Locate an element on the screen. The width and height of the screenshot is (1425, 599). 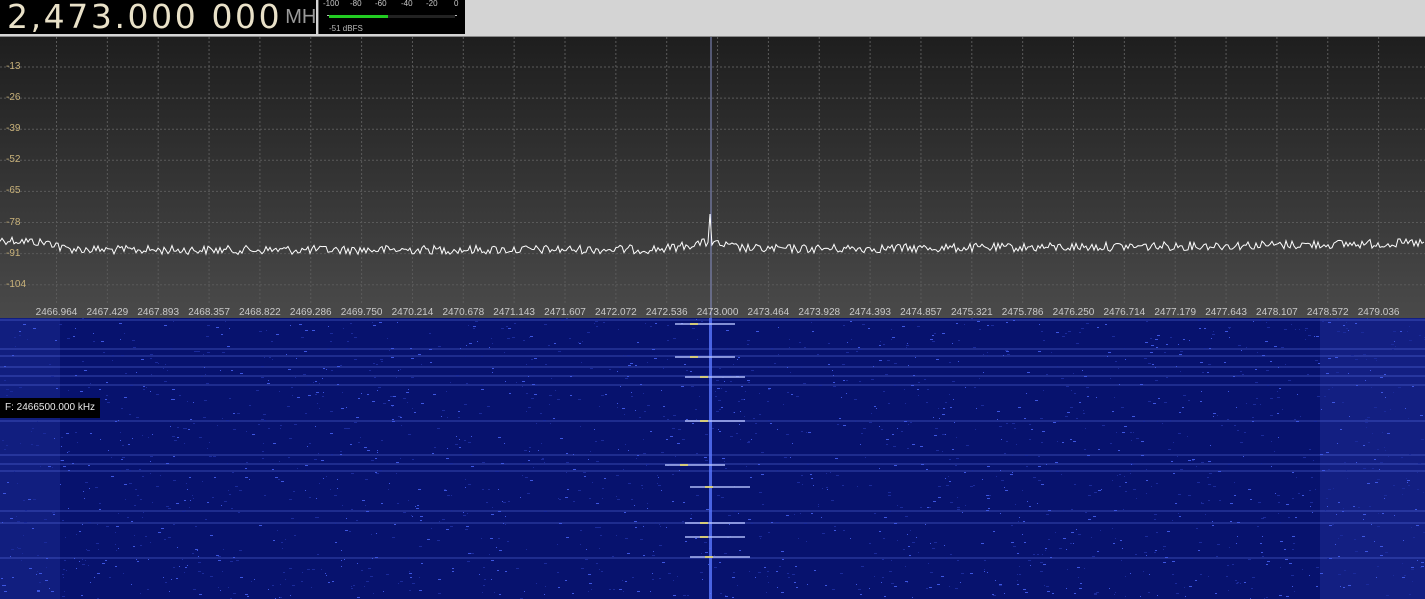
frequency-display: 2,473.000 000 MHz is located at coordinates (158, 17).